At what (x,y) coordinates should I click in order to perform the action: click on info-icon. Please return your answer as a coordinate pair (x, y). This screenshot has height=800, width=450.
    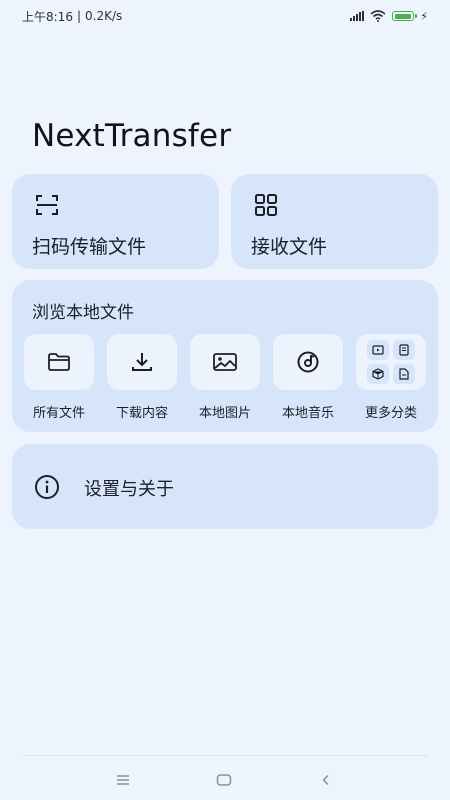
    Looking at the image, I should click on (47, 487).